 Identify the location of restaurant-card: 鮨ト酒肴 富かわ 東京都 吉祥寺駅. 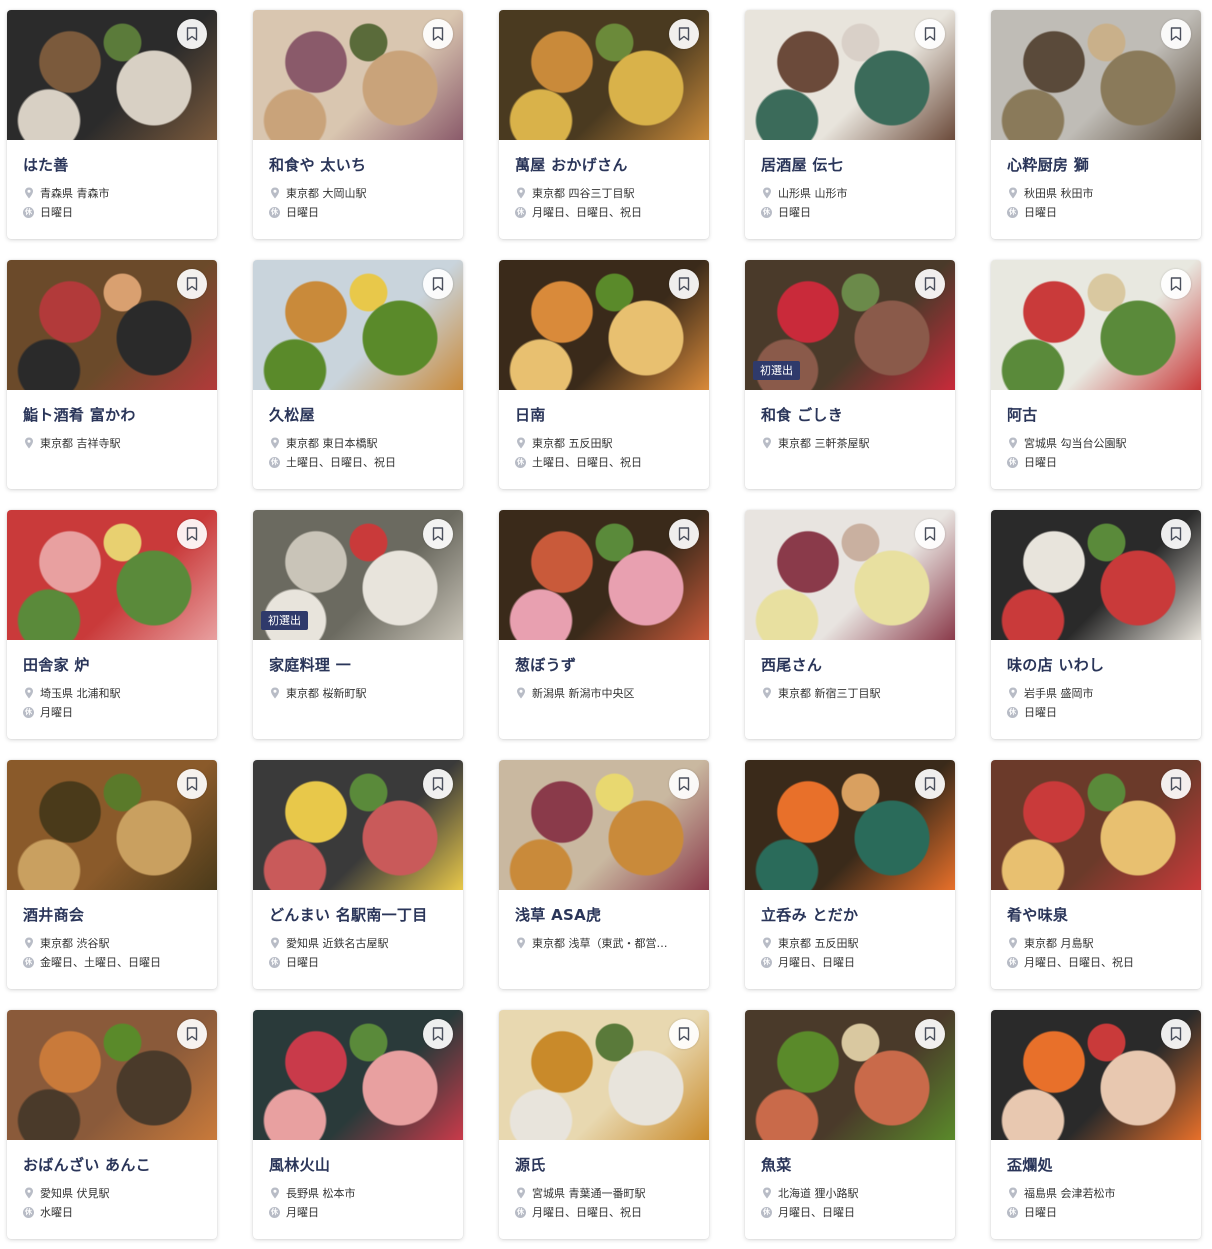
(112, 374).